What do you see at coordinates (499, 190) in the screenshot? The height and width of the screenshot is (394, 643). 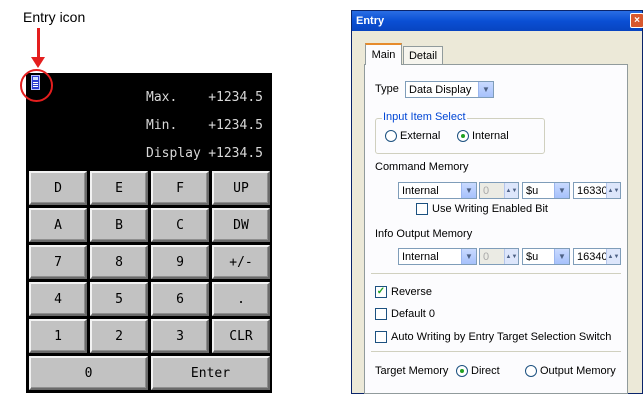 I see `command-memory-index-spinner: 0 ▲▼` at bounding box center [499, 190].